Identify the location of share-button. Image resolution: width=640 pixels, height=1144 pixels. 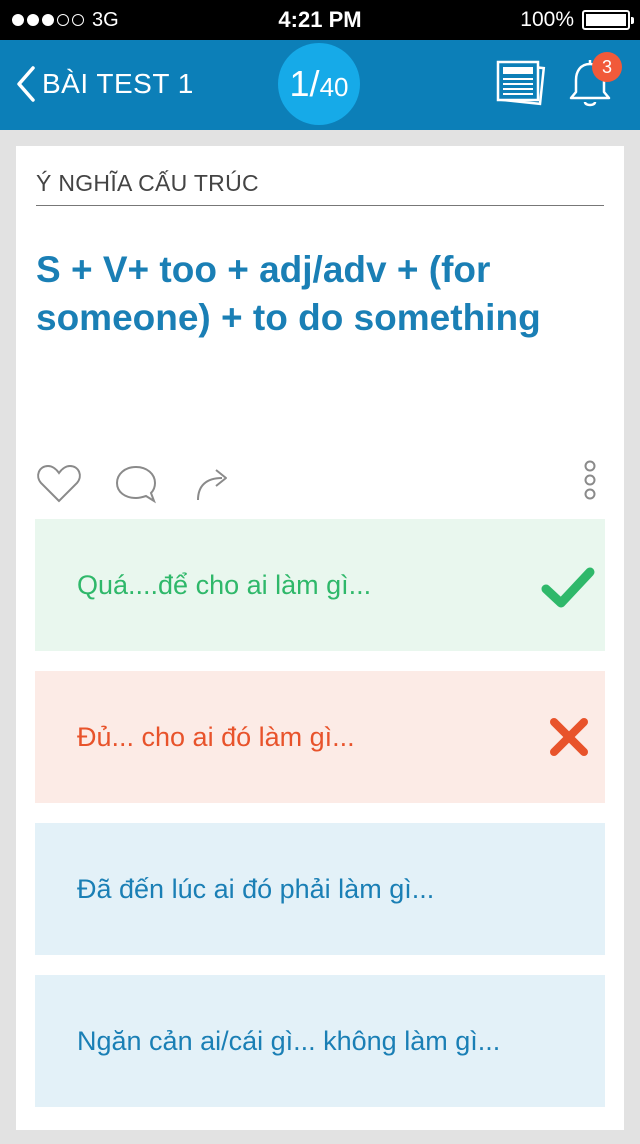
(214, 486).